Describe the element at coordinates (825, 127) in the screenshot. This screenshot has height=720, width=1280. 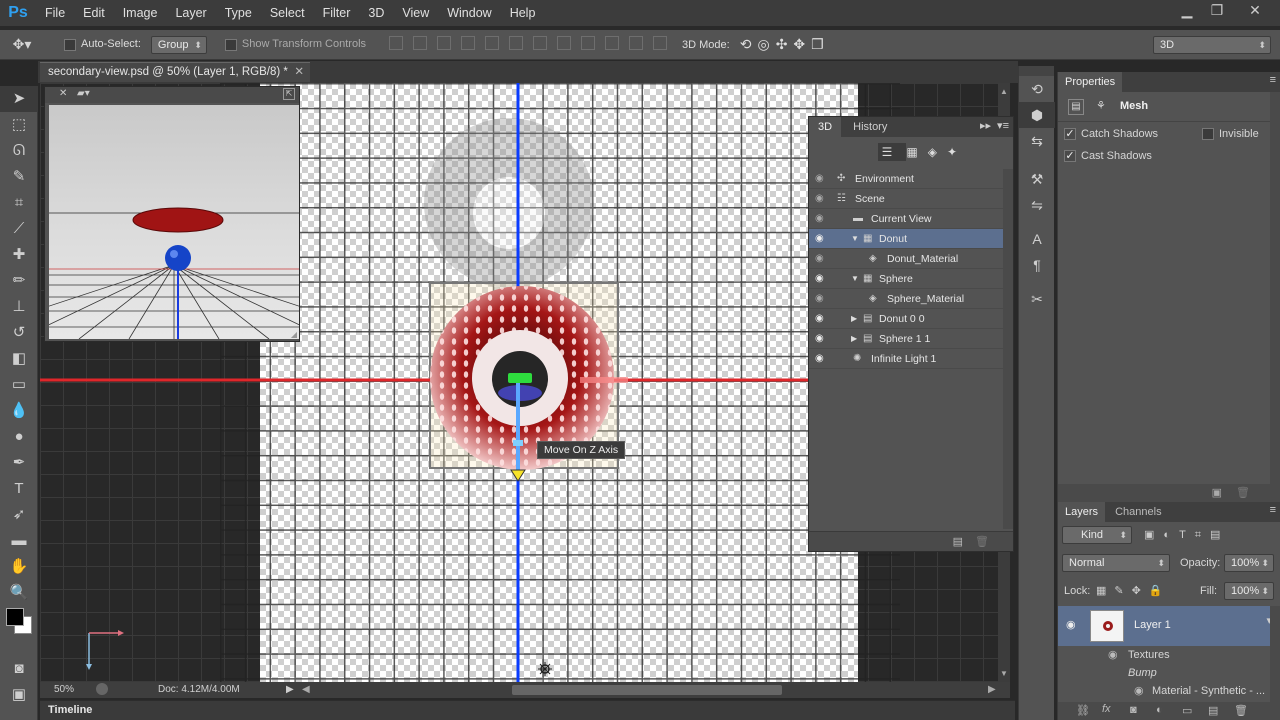
I see `tab-3d: 3D` at that location.